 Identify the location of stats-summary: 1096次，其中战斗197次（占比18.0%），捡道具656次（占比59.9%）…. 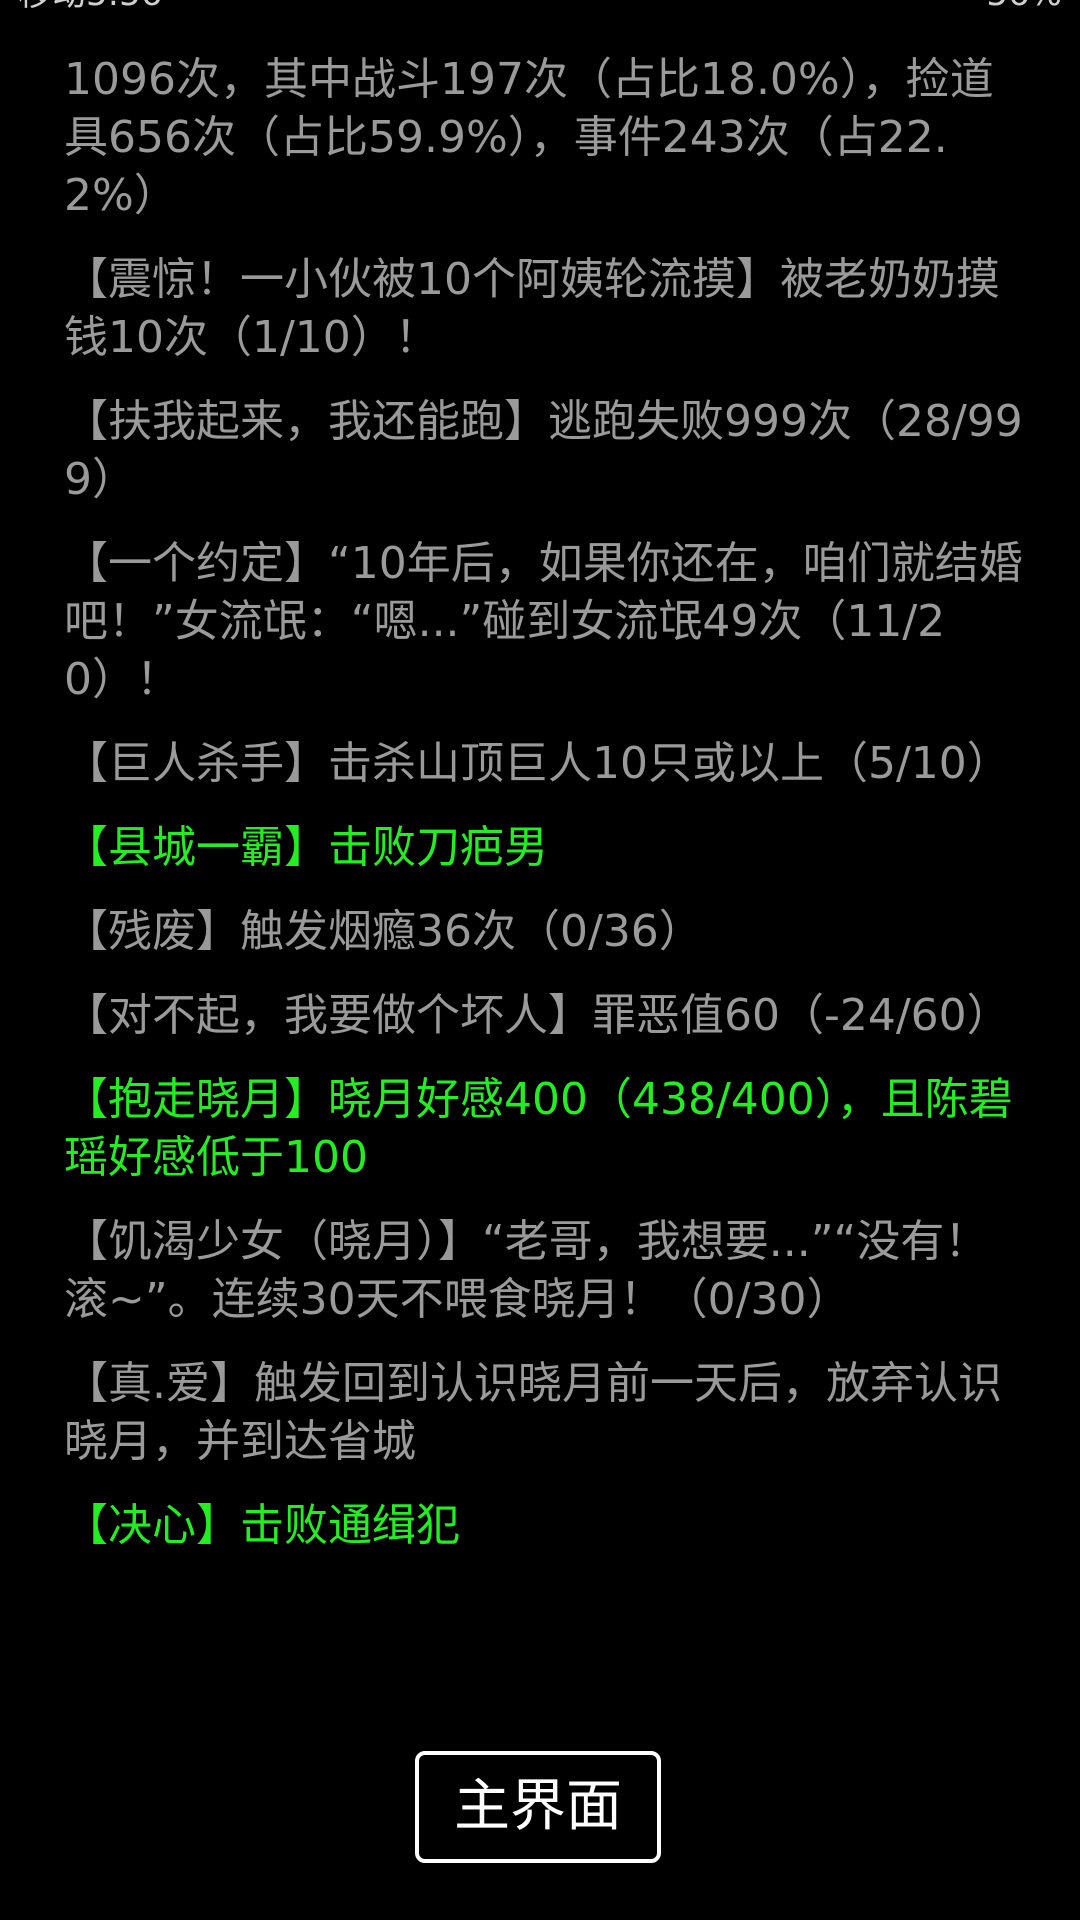
(529, 137).